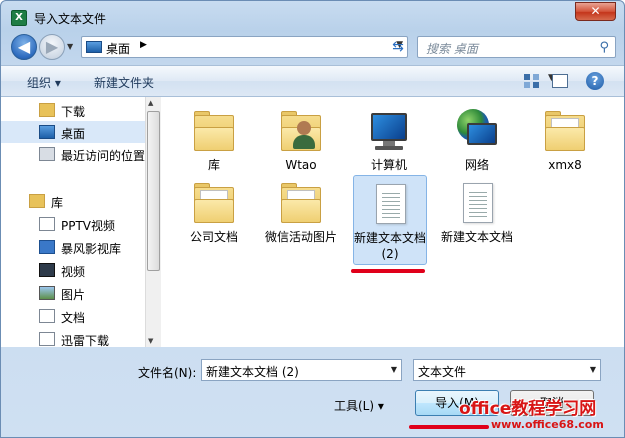  I want to click on new-folder-button: 新建文件夹, so click(124, 82).